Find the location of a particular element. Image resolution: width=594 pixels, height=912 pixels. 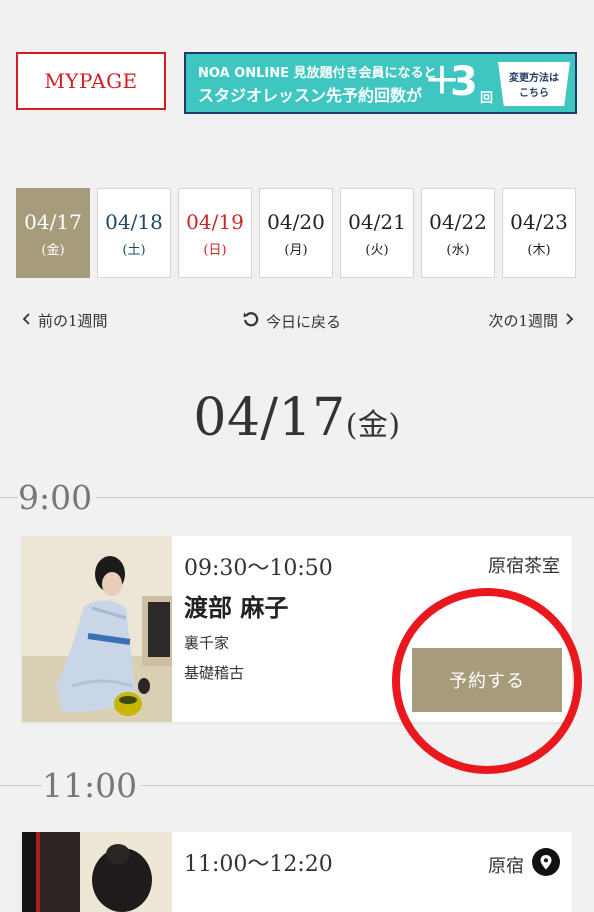

refresh-icon is located at coordinates (251, 321).